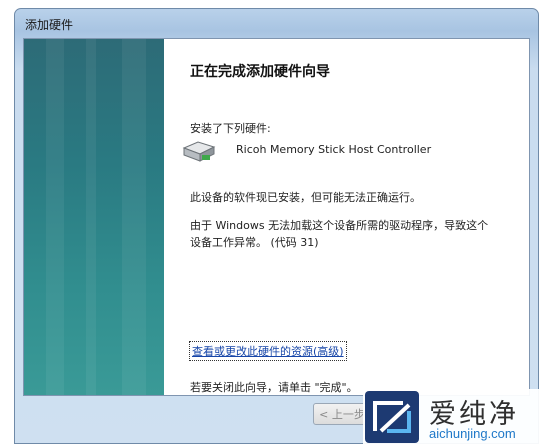 Image resolution: width=553 pixels, height=445 pixels. What do you see at coordinates (199, 151) in the screenshot?
I see `hardware-device-icon` at bounding box center [199, 151].